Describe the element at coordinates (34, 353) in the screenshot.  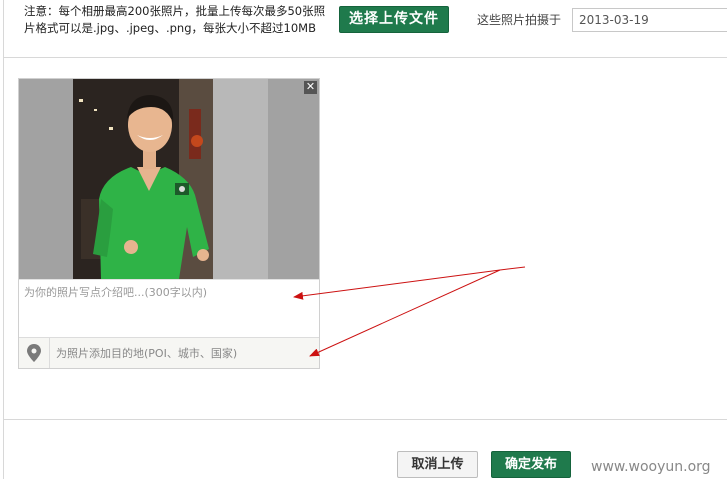
I see `map-pin-icon` at that location.